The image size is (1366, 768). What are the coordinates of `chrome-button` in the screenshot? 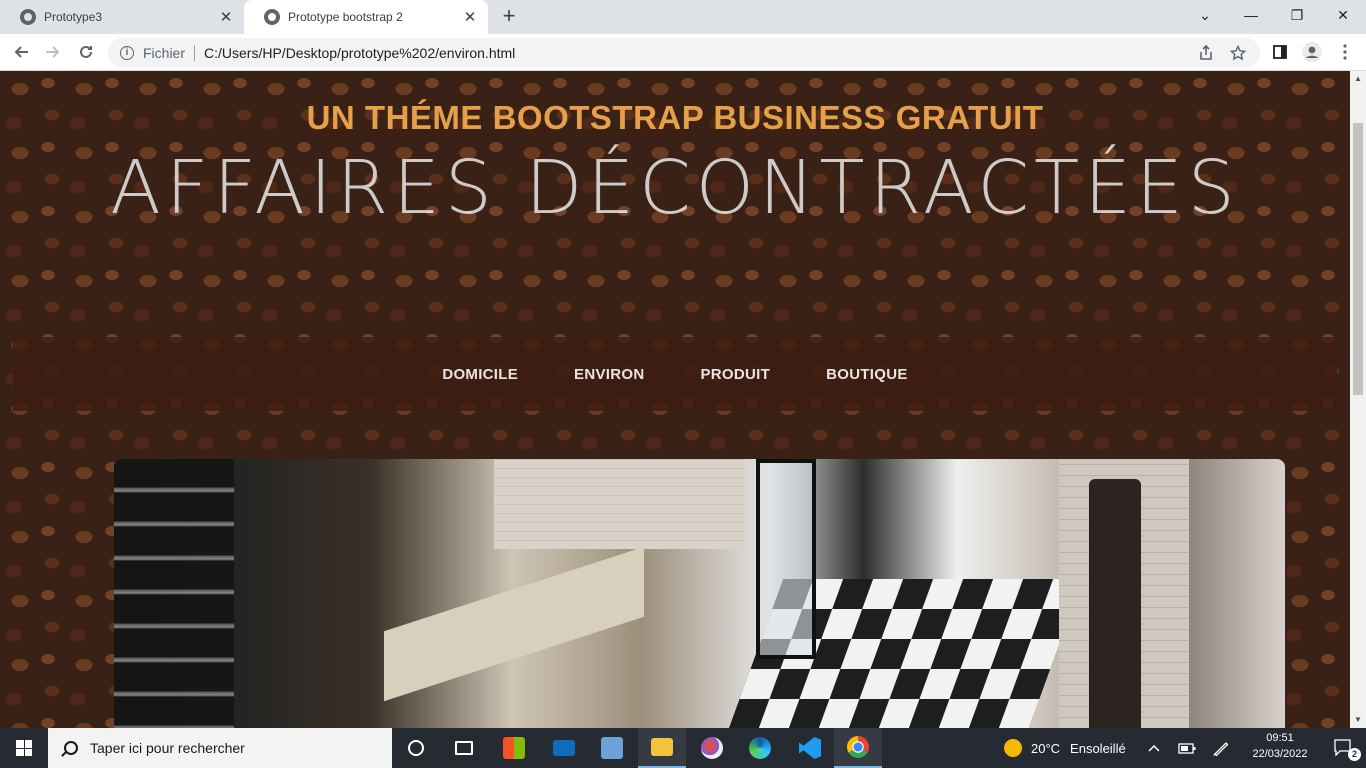 It's located at (858, 748).